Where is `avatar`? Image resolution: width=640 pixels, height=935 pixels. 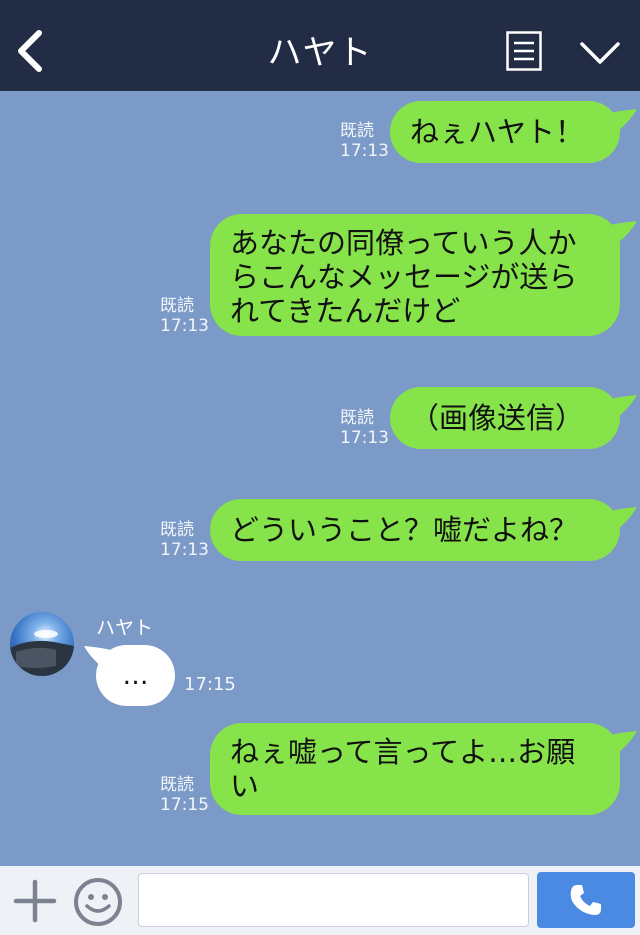 avatar is located at coordinates (42, 644).